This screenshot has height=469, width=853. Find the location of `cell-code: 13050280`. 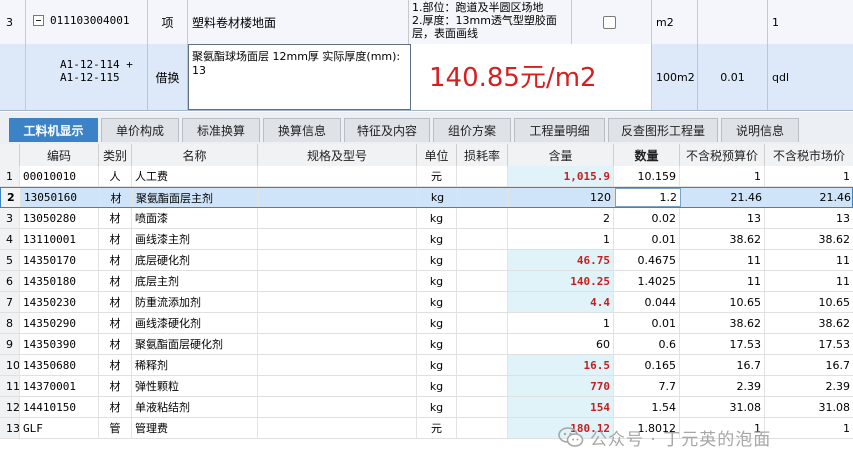

cell-code: 13050280 is located at coordinates (59, 218).